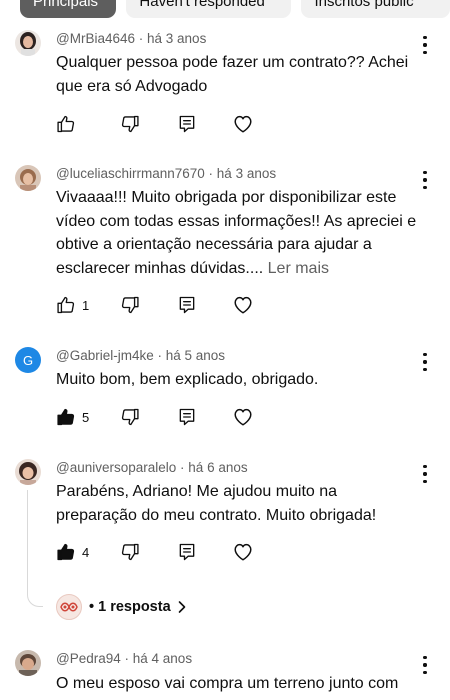 Image resolution: width=450 pixels, height=700 pixels. I want to click on comment-time: há 4 anos, so click(162, 658).